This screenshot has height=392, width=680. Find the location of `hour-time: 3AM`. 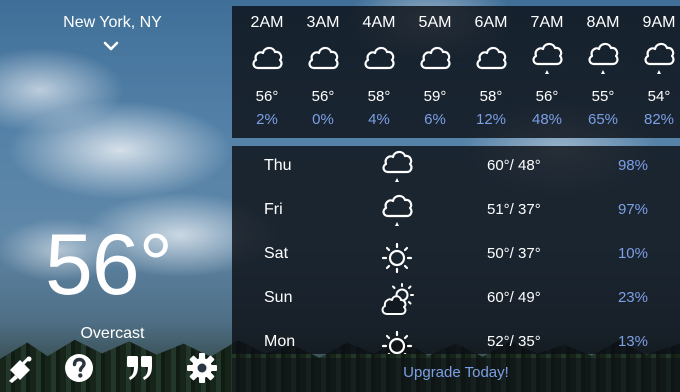

hour-time: 3AM is located at coordinates (323, 22).